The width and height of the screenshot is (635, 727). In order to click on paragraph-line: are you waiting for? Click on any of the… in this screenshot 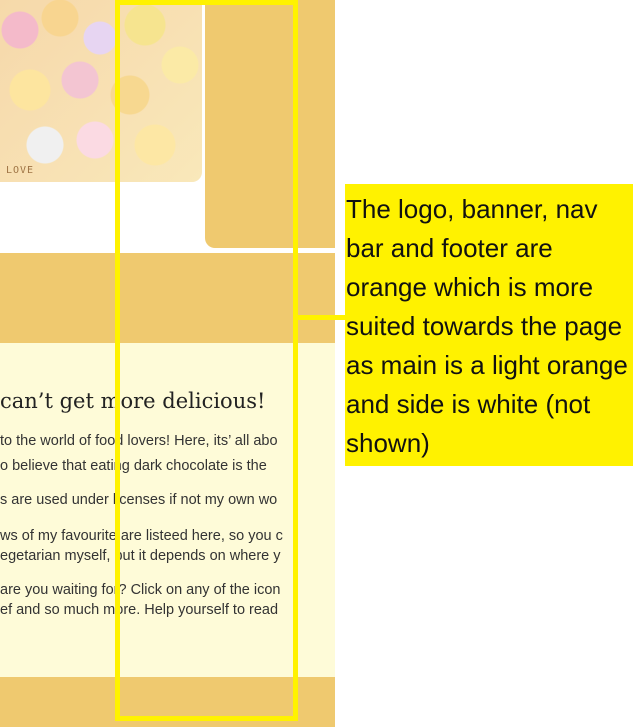, I will do `click(140, 590)`.